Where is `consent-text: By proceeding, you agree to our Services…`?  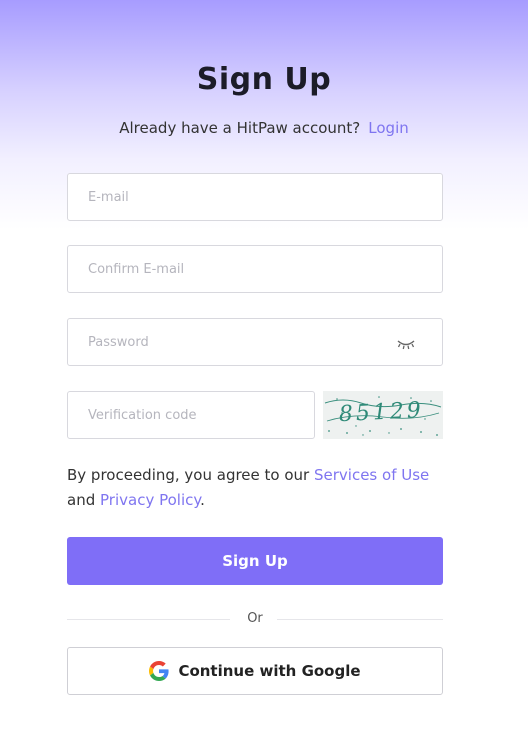
consent-text: By proceeding, you agree to our Services… is located at coordinates (257, 488).